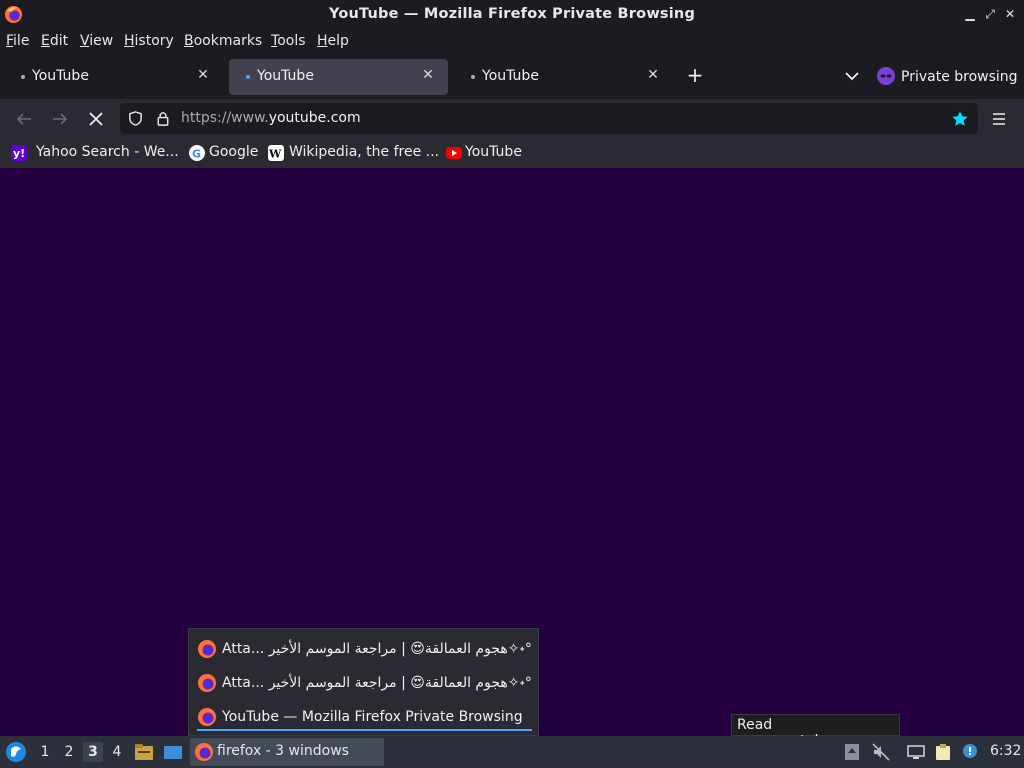 The image size is (1024, 768). What do you see at coordinates (960, 119) in the screenshot?
I see `bookmark-star-icon` at bounding box center [960, 119].